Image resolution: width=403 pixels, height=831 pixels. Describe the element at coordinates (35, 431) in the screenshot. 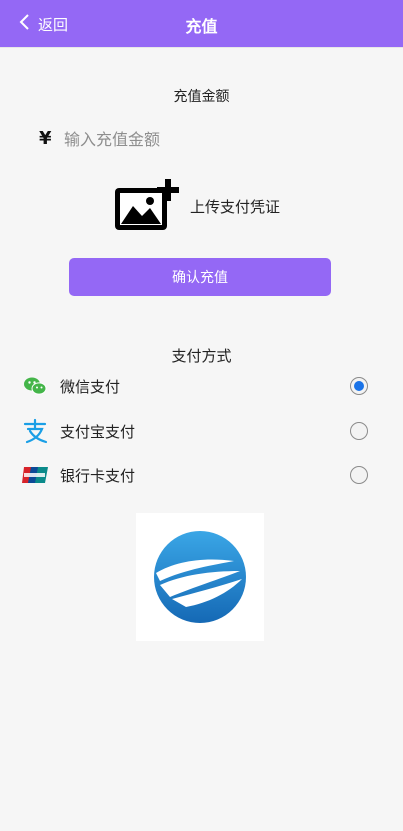

I see `alipay-icon` at that location.